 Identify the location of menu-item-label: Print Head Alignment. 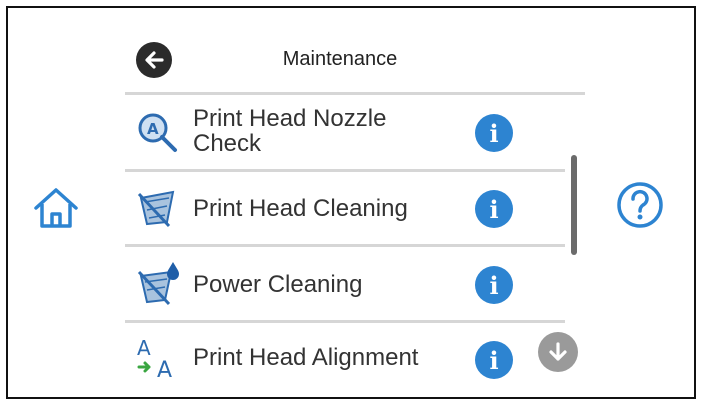
(306, 357).